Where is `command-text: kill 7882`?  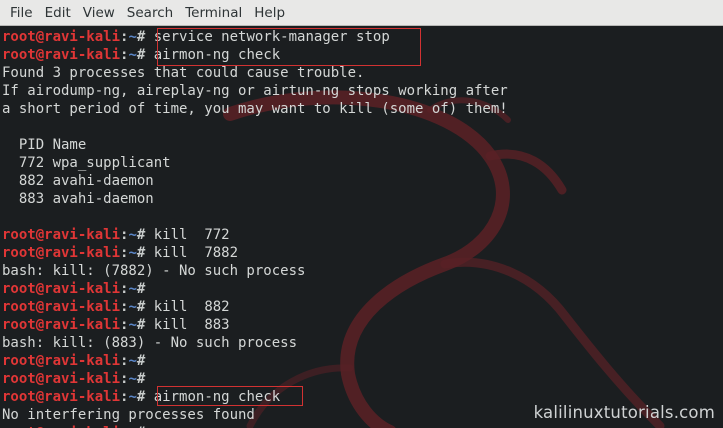
command-text: kill 7882 is located at coordinates (196, 253).